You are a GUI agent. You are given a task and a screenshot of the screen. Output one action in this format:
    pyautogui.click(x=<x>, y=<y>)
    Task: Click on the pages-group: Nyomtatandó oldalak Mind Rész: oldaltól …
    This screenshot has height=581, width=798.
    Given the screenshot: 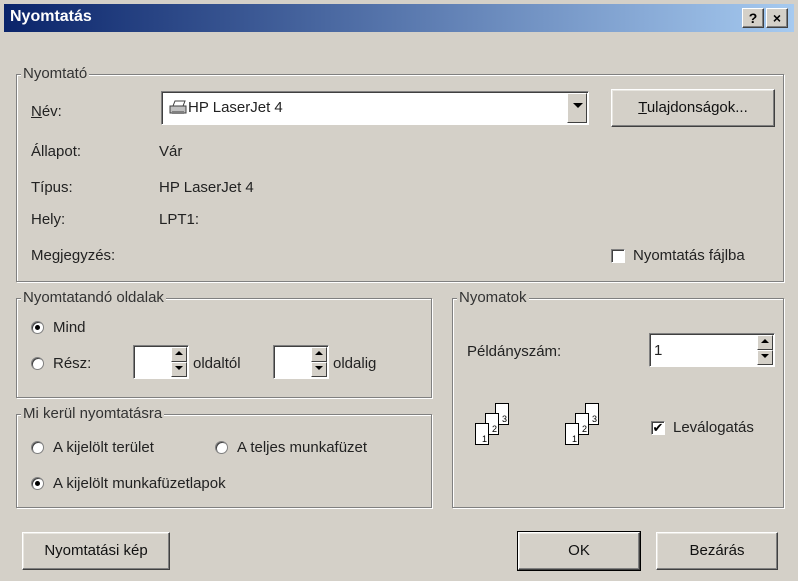 What is the action you would take?
    pyautogui.click(x=224, y=343)
    